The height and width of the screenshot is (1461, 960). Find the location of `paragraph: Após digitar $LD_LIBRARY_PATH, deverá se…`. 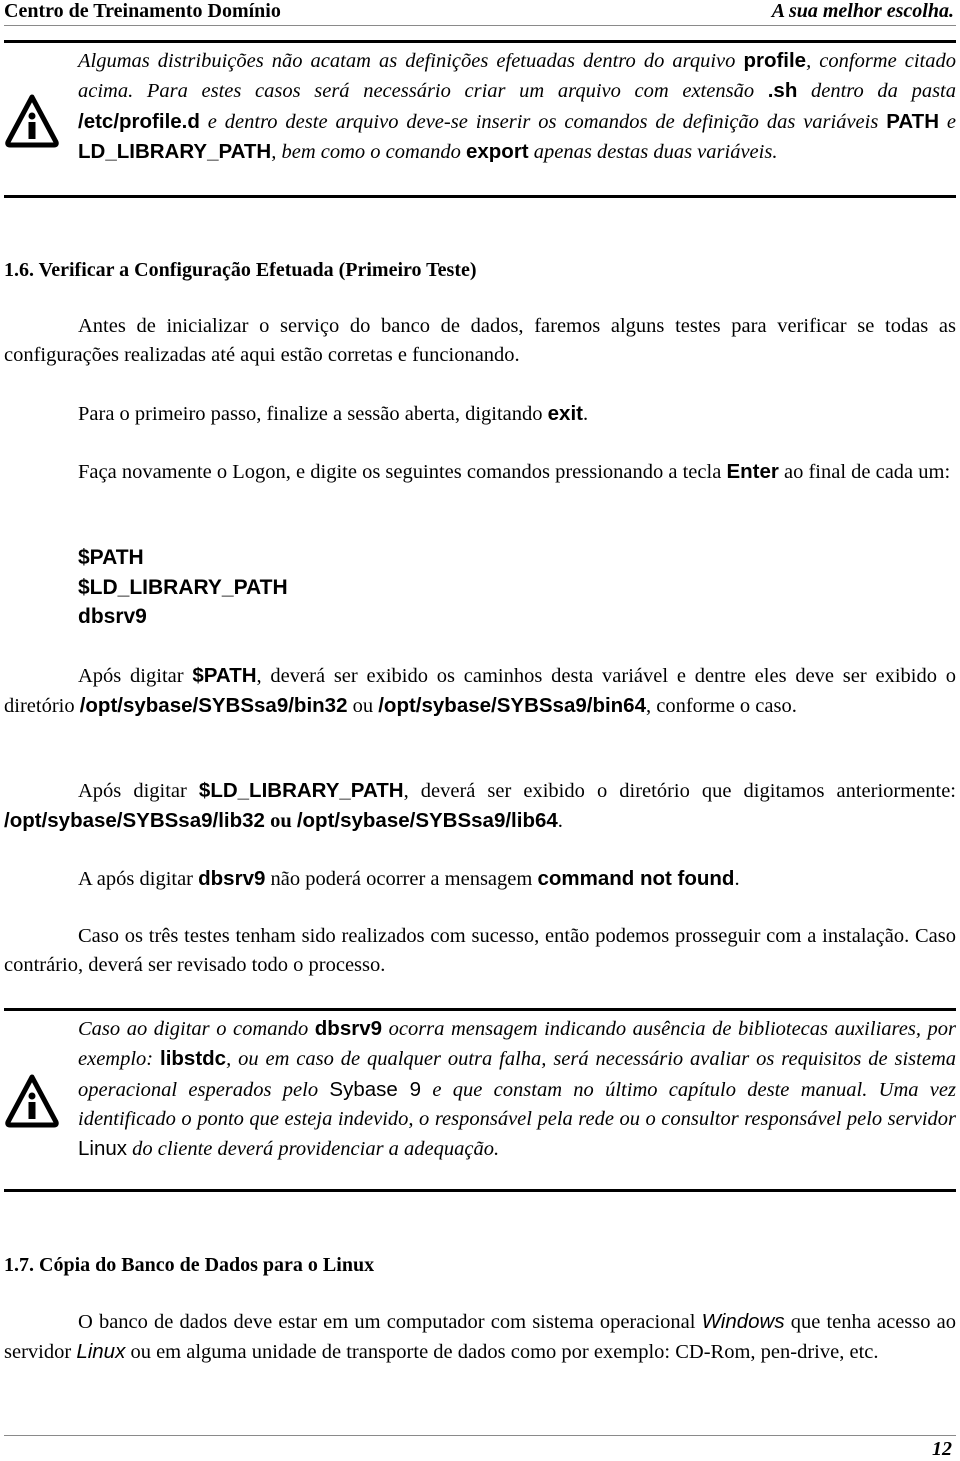

paragraph: Após digitar $LD_LIBRARY_PATH, deverá se… is located at coordinates (480, 806).